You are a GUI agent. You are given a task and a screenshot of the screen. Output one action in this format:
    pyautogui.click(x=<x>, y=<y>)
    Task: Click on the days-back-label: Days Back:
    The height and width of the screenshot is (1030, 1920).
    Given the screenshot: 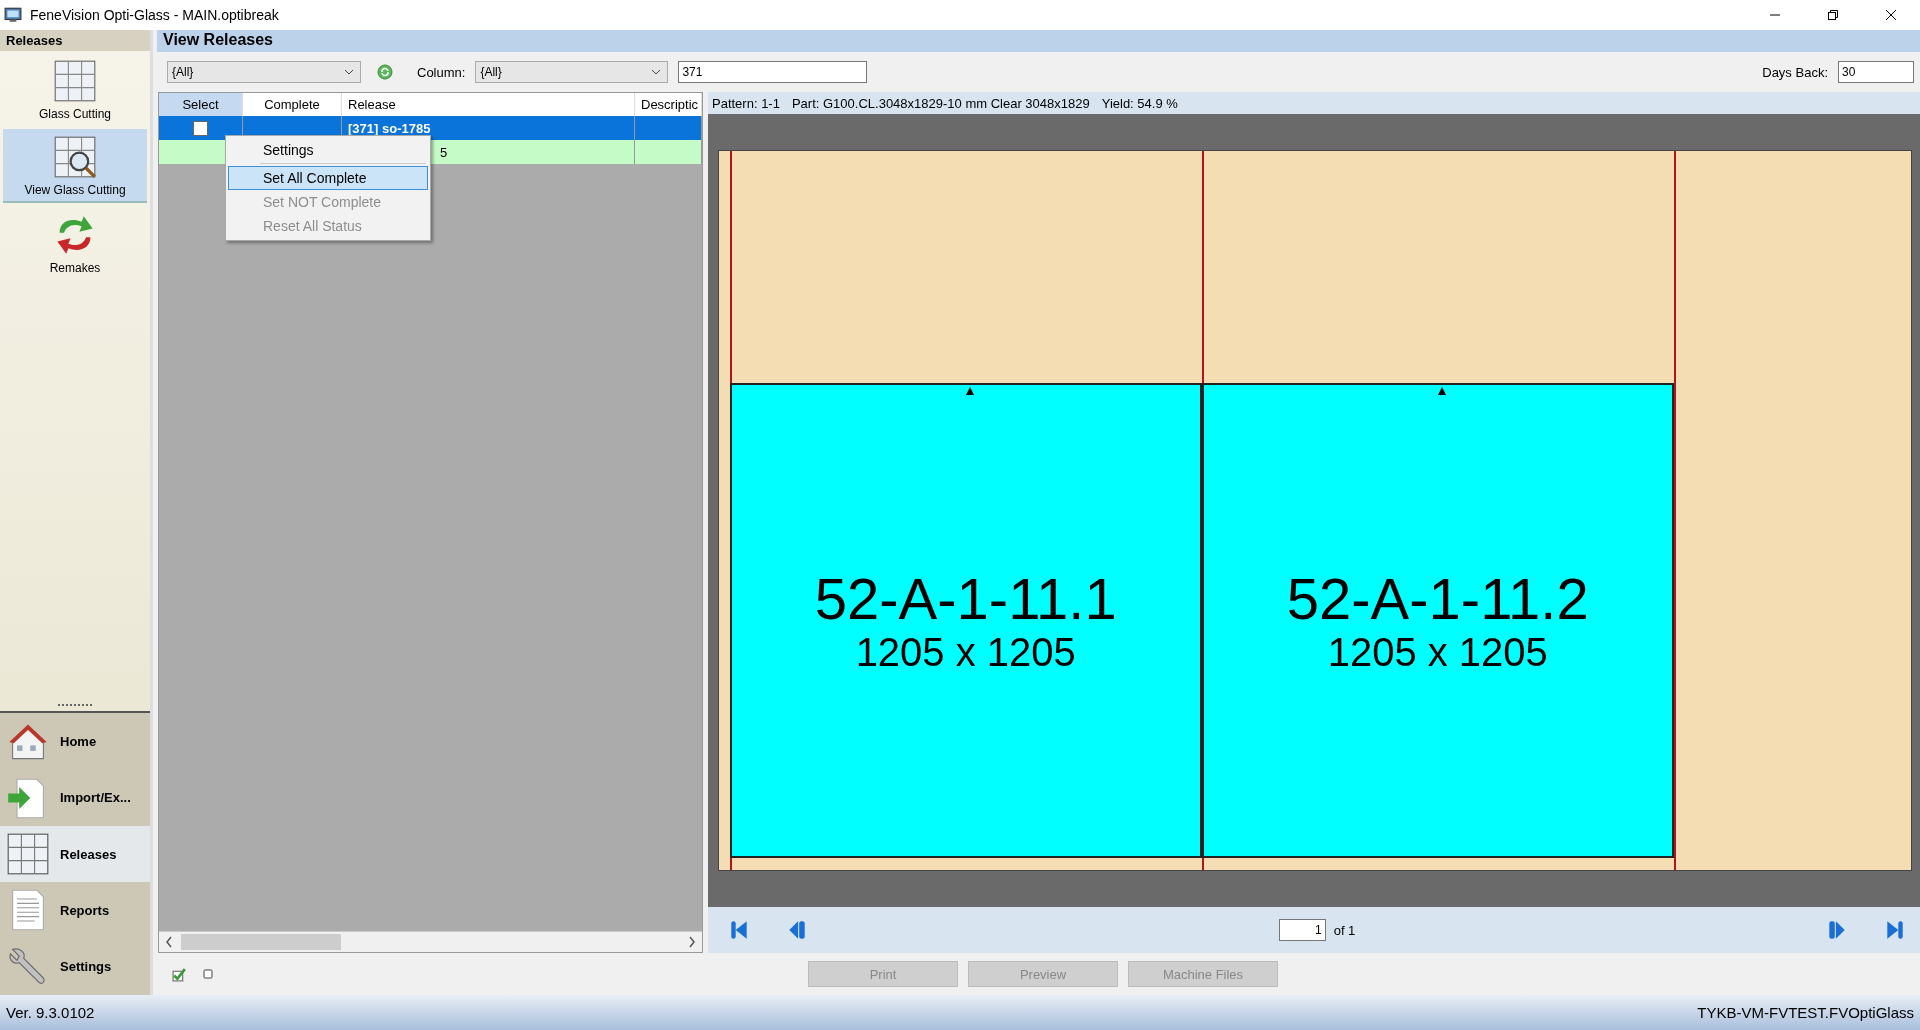 What is the action you would take?
    pyautogui.click(x=1795, y=72)
    